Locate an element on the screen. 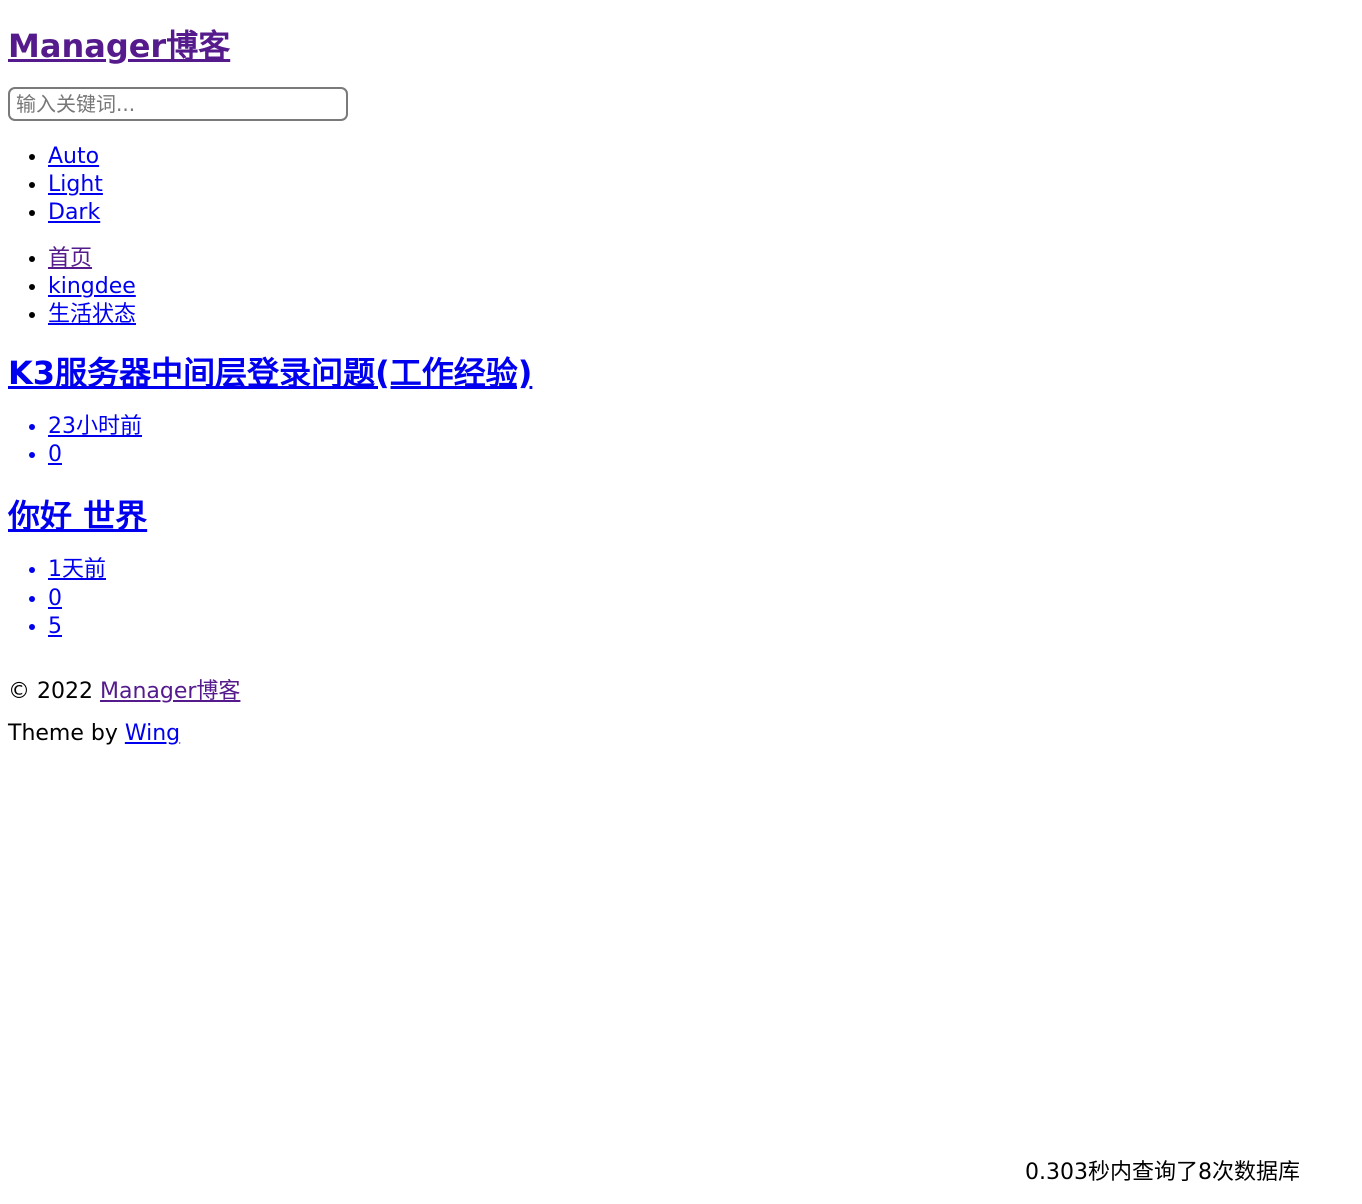 The width and height of the screenshot is (1362, 1204). theme-switcher-list: Auto Light Dark is located at coordinates (681, 185).